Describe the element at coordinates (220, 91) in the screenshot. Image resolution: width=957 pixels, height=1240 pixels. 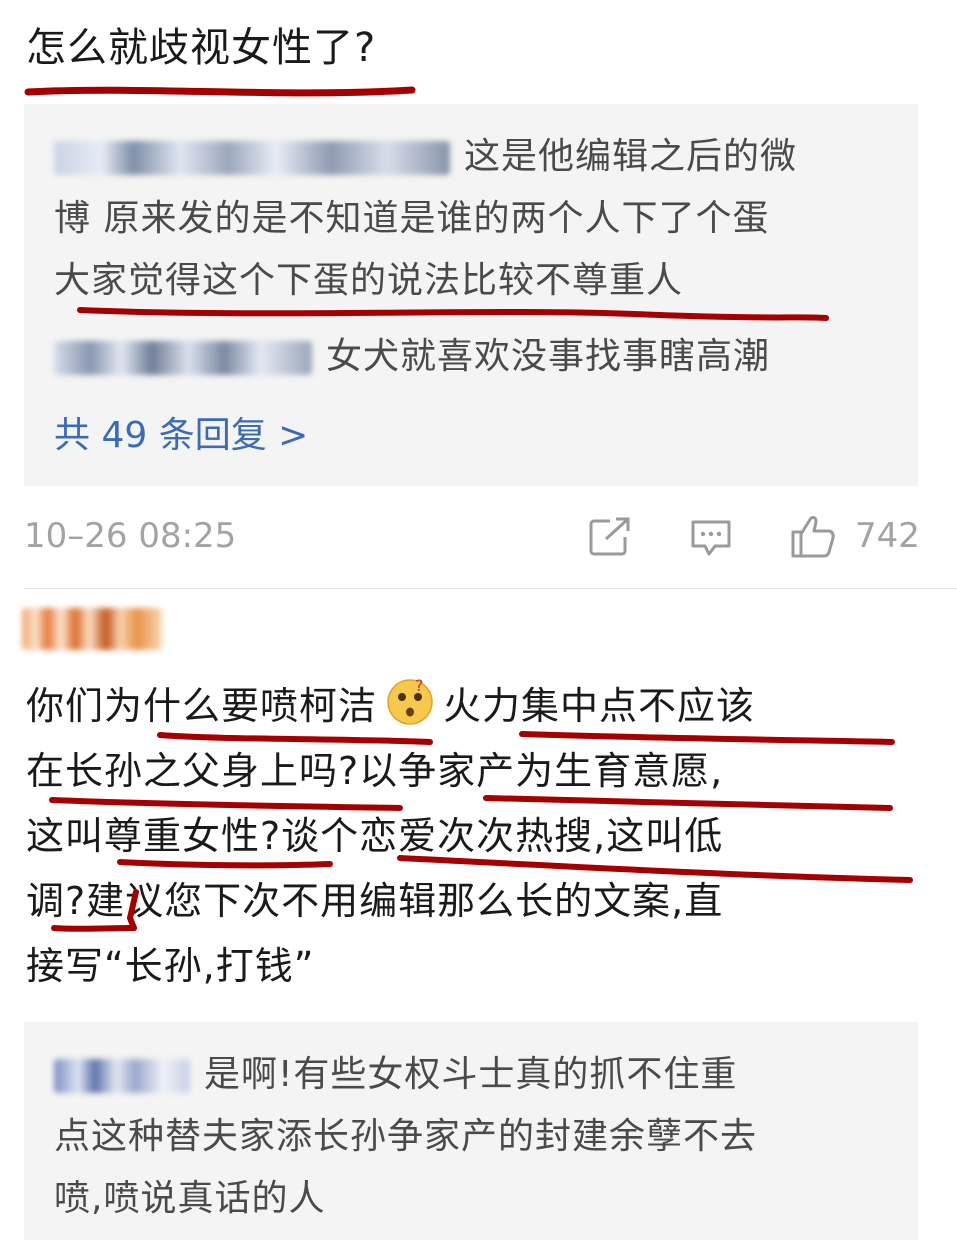
I see `handwritten-underline` at that location.